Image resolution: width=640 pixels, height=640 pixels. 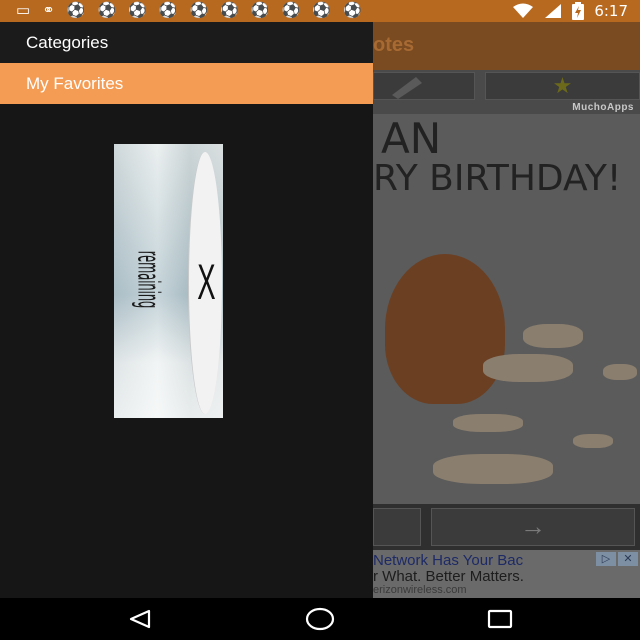 I want to click on people-icon: ⚭, so click(x=48, y=10).